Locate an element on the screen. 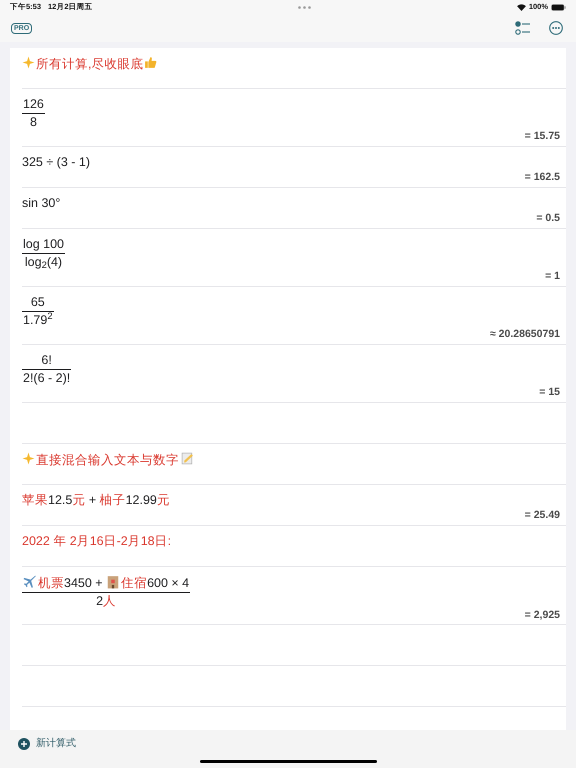  expression-line: 苹果12.5元 + 柚子12.99元 is located at coordinates (96, 500).